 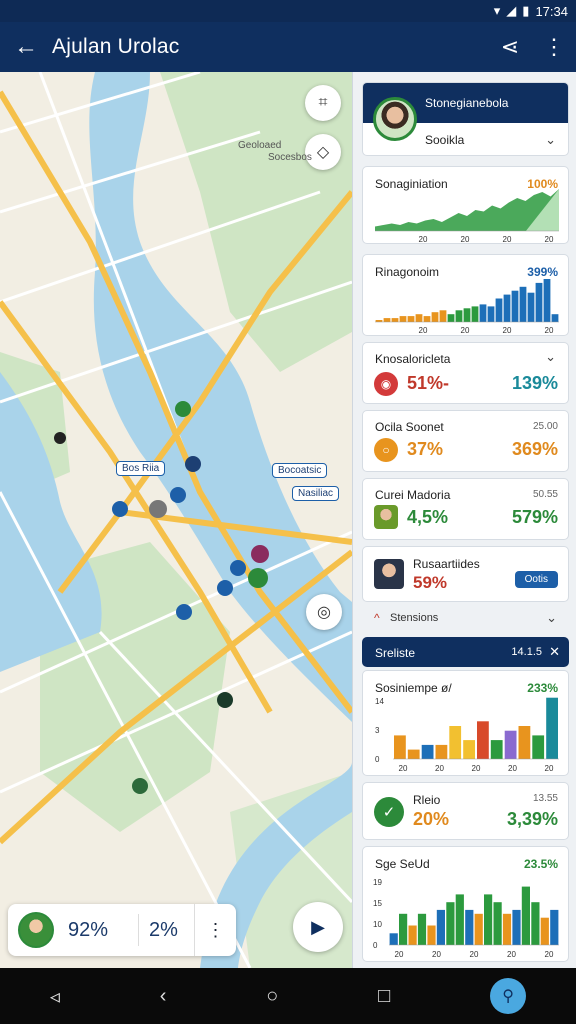 I want to click on tick-label: 3, so click(x=377, y=730).